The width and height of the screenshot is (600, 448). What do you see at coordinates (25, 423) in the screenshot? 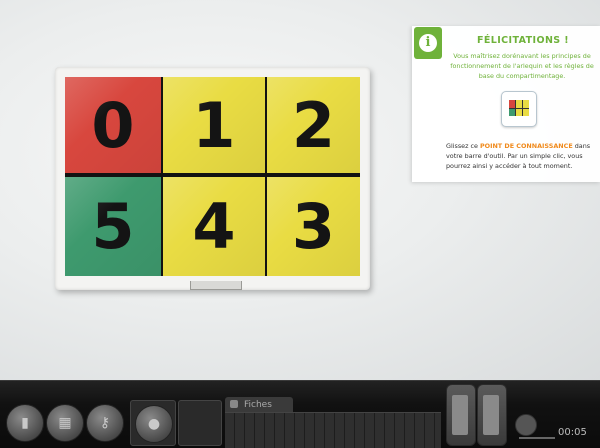
I see `binder-icon: ▮` at bounding box center [25, 423].